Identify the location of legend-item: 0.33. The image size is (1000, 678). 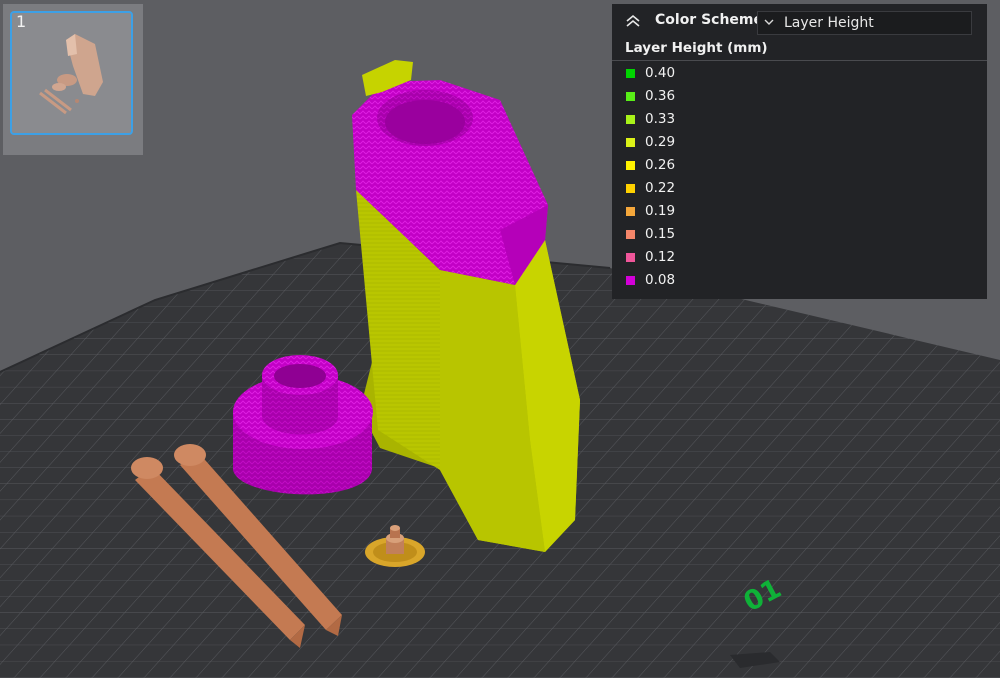
(799, 120).